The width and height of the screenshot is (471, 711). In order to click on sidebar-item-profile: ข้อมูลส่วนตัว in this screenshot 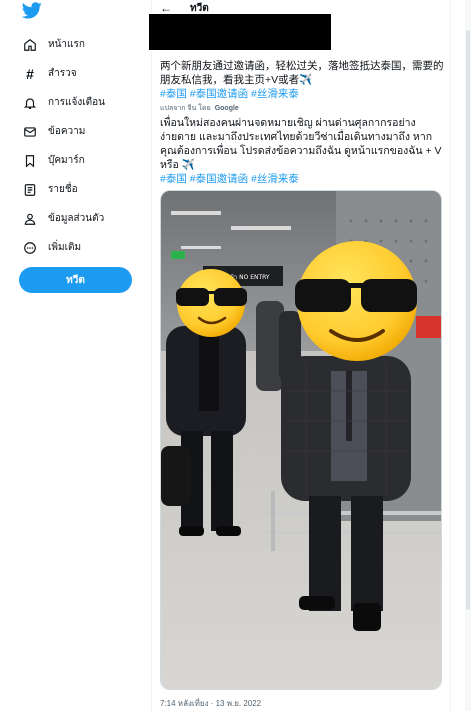, I will do `click(63, 218)`.